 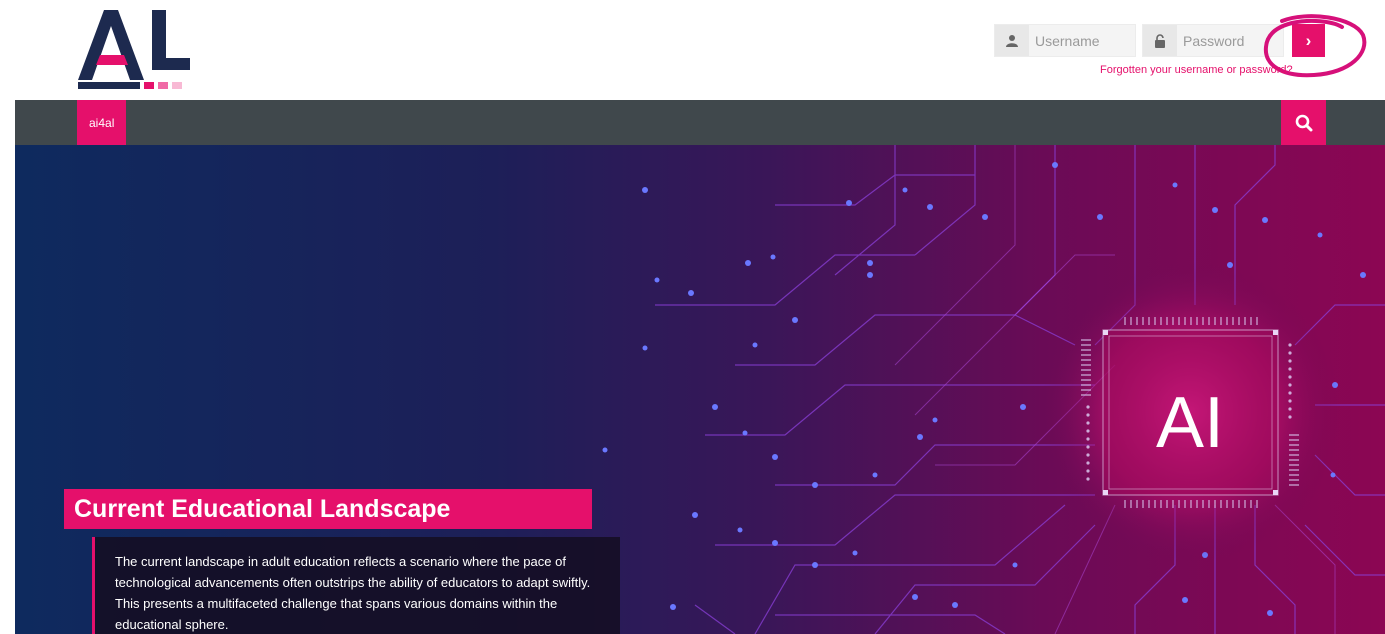 What do you see at coordinates (1196, 70) in the screenshot?
I see `forgot-password-link: Forgotten your username or password?` at bounding box center [1196, 70].